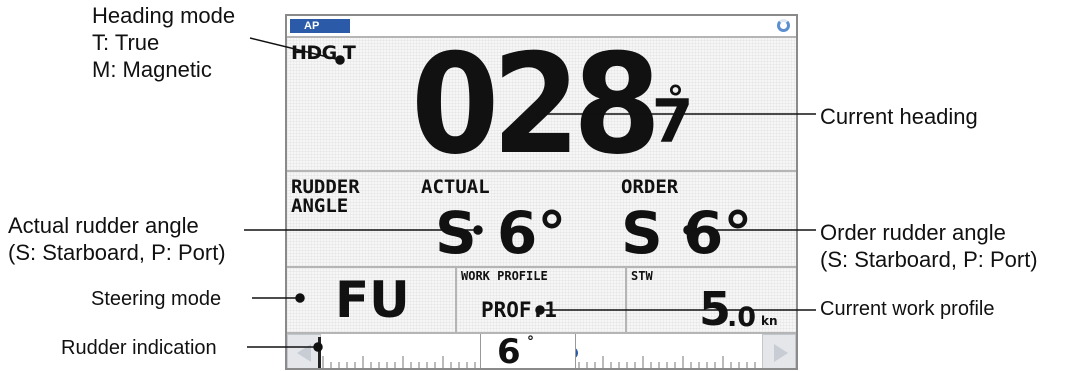 The width and height of the screenshot is (1090, 371). I want to click on callout-heading-mode-magnetic: M: Magnetic, so click(152, 69).